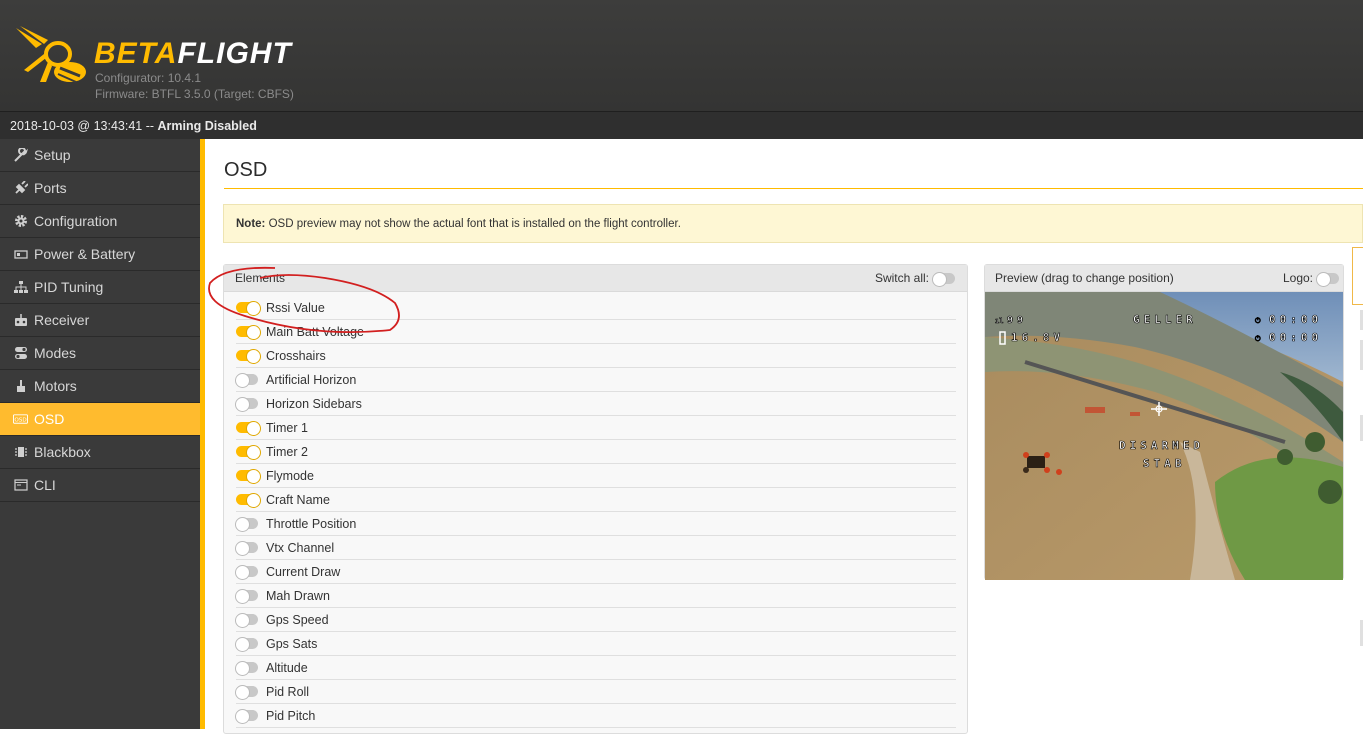  Describe the element at coordinates (595, 524) in the screenshot. I see `osd-element-row: Throttle Position` at that location.